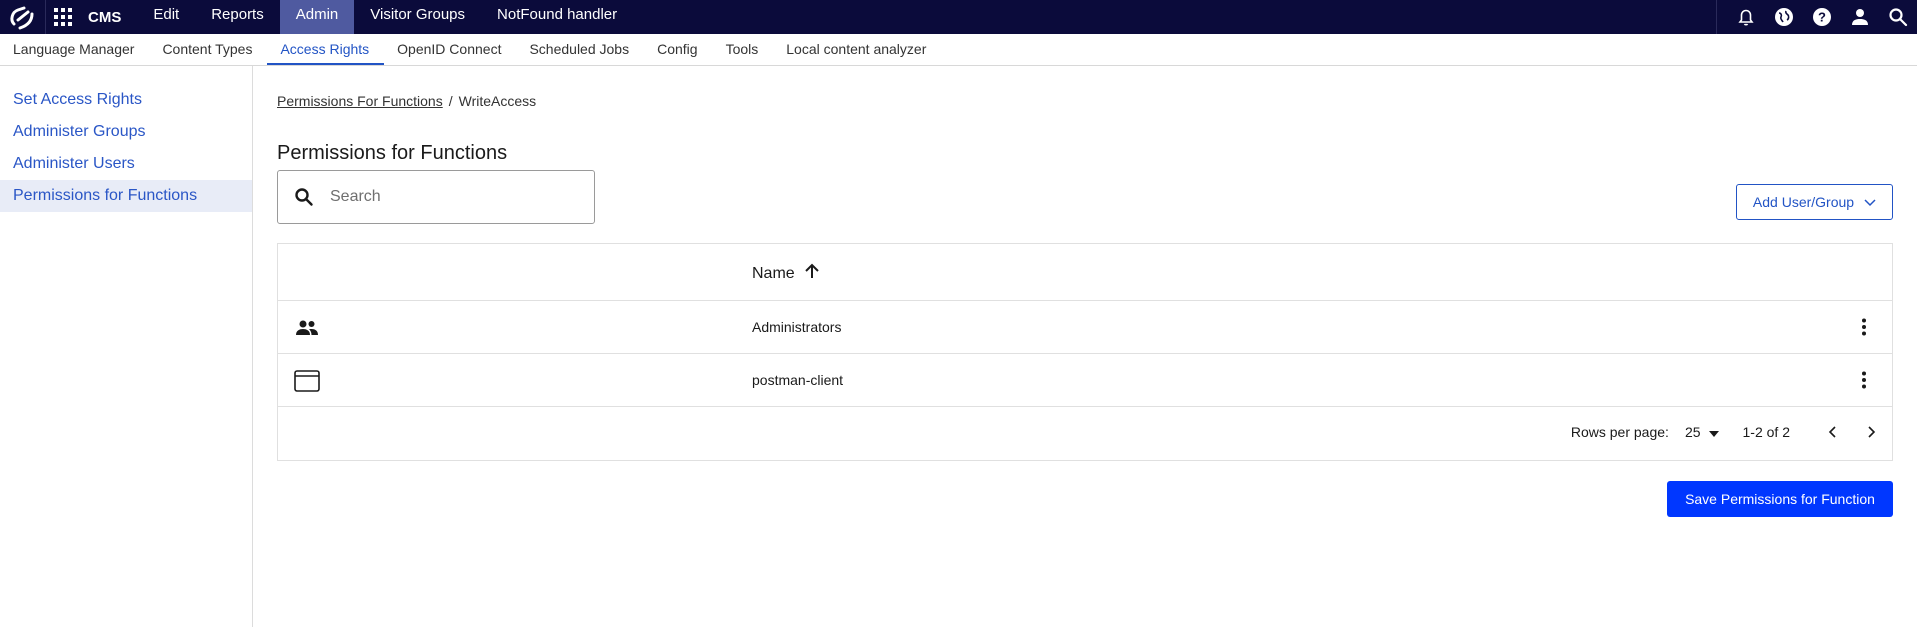 This screenshot has height=627, width=1917. Describe the element at coordinates (1872, 432) in the screenshot. I see `next-page-icon` at that location.